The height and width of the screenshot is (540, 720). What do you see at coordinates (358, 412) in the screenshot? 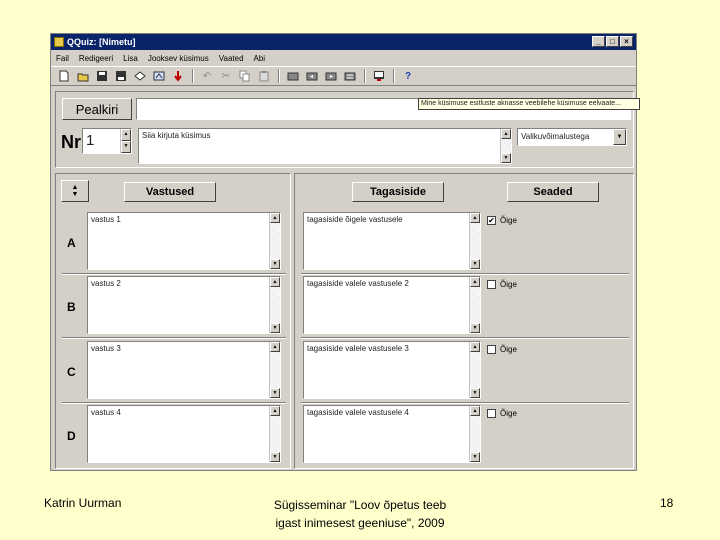
I see `feedback-d-text: tagasiside valele vastusele 4` at bounding box center [358, 412].